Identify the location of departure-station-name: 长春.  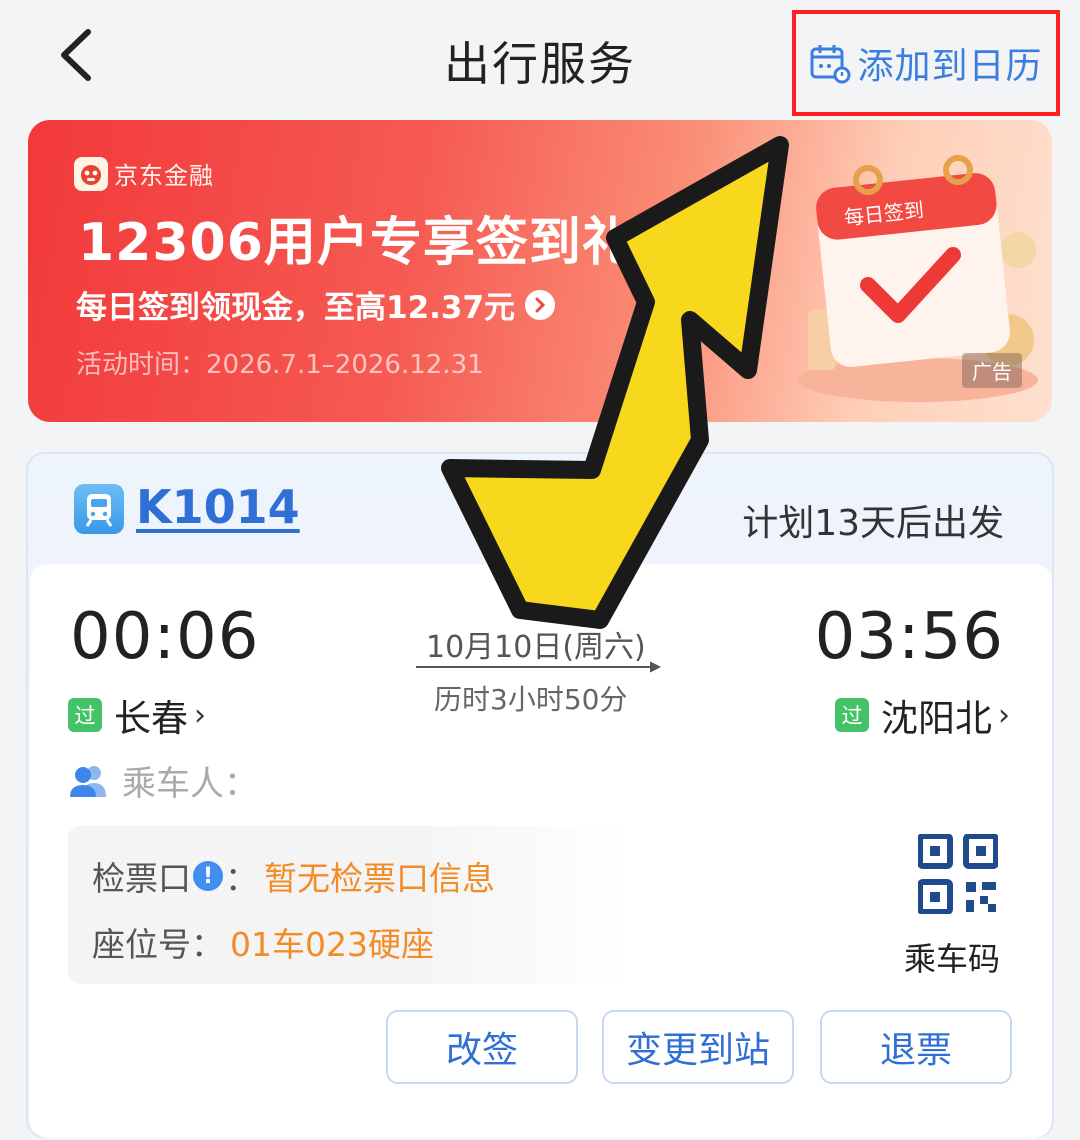
(151, 718).